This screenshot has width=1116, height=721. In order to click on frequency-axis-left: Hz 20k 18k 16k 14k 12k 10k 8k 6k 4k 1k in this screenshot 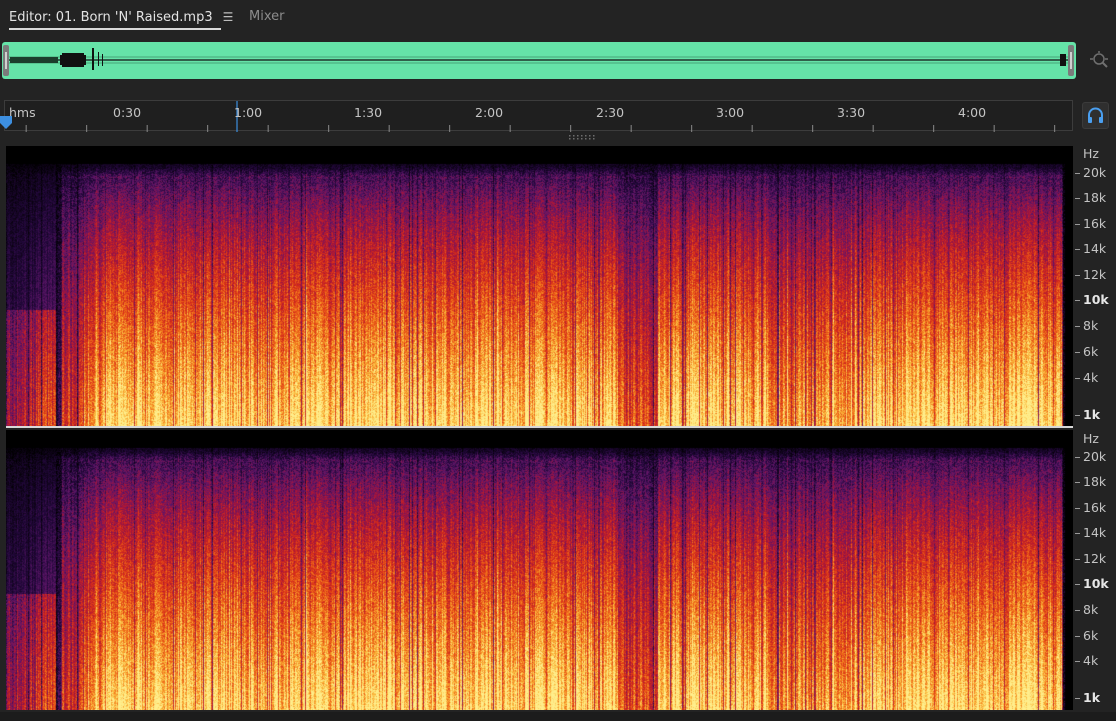, I will do `click(1094, 285)`.